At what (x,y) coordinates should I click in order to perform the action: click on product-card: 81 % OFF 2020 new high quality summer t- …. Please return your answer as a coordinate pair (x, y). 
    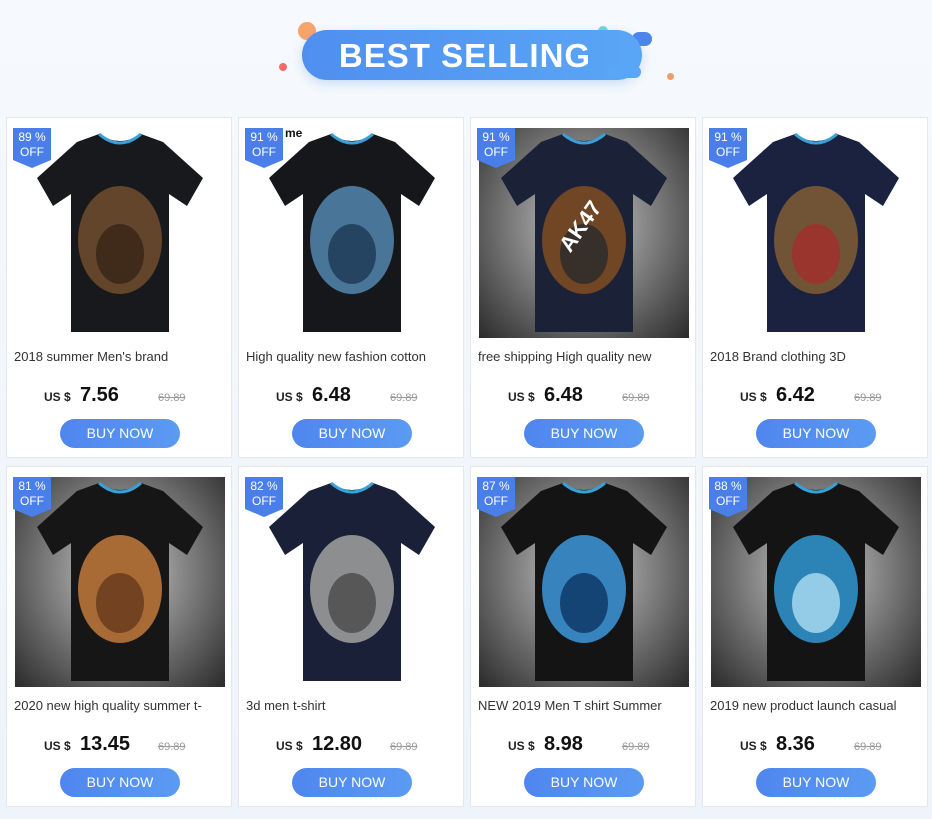
    Looking at the image, I should click on (119, 636).